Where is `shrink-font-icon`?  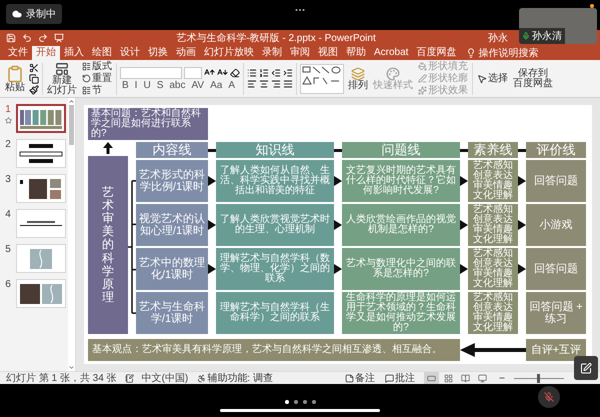
shrink-font-icon is located at coordinates (222, 72).